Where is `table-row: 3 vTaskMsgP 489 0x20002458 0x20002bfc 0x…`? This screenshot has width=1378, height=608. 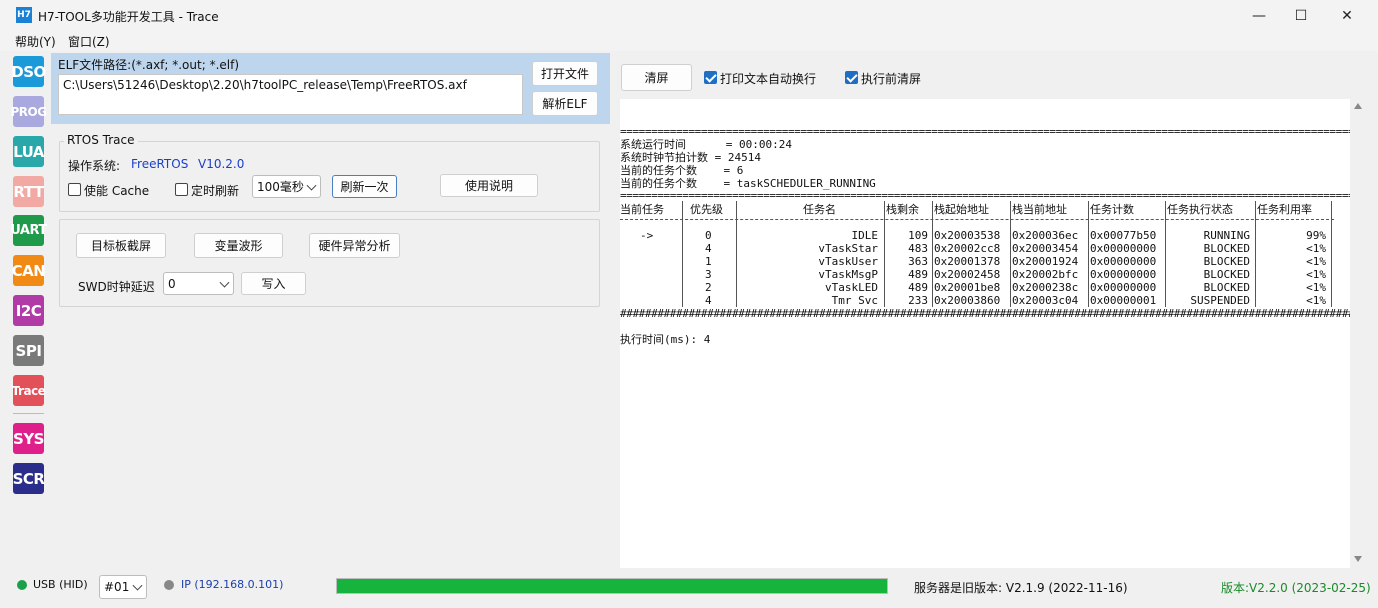
table-row: 3 vTaskMsgP 489 0x20002458 0x20002bfc 0x… is located at coordinates (985, 274).